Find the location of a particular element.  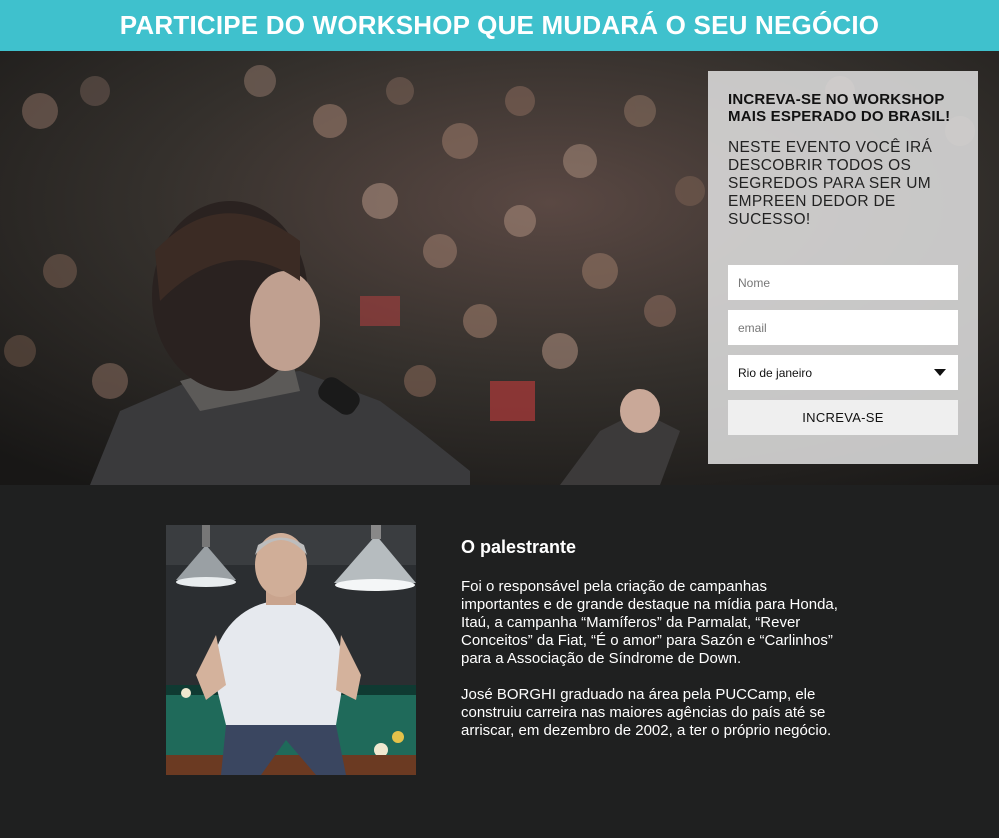

submit-button: INCREVA-SE is located at coordinates (843, 417).